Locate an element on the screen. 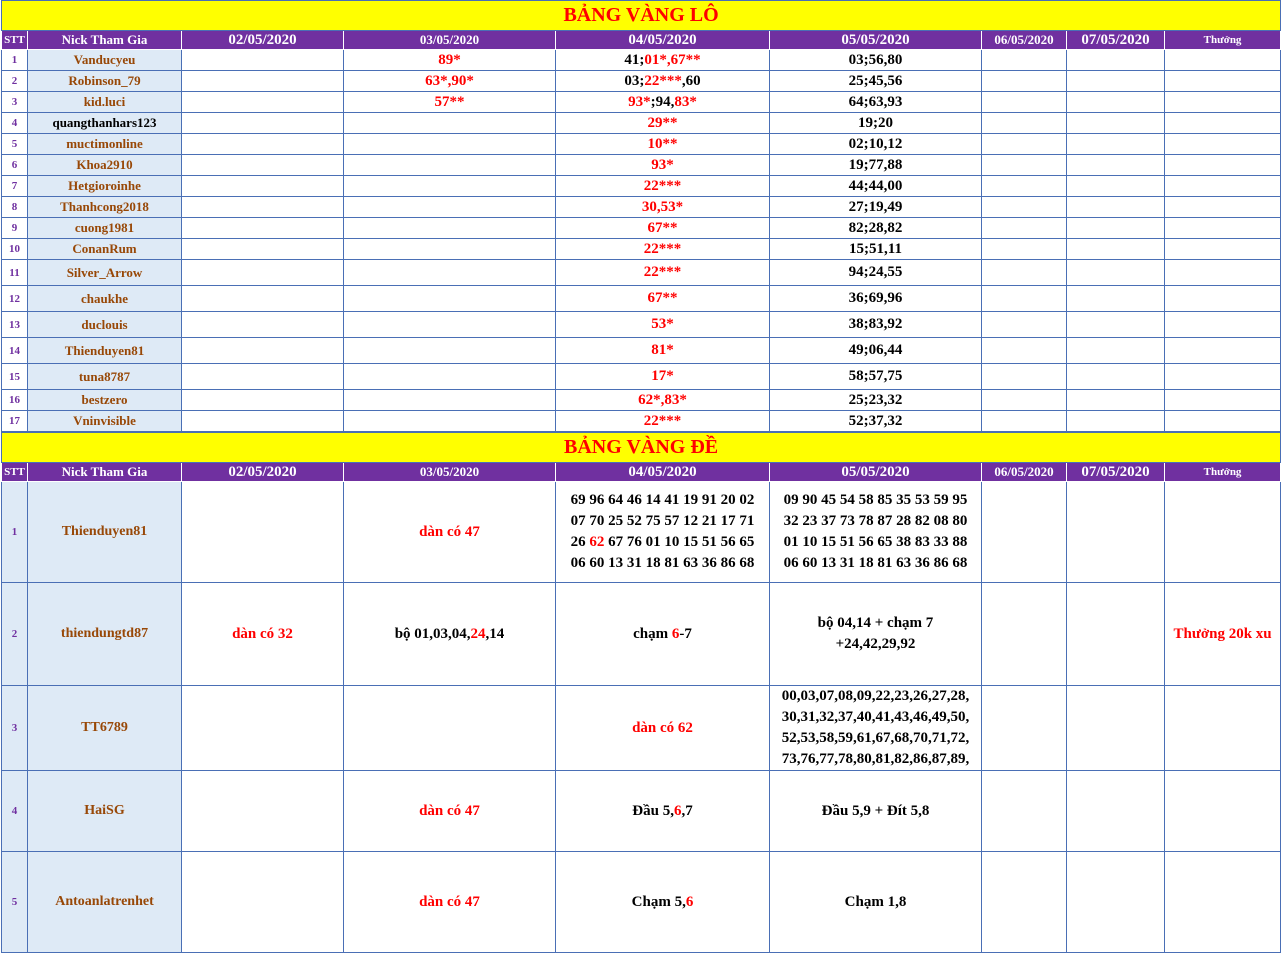  cell-text: dàn có 32 is located at coordinates (262, 633).